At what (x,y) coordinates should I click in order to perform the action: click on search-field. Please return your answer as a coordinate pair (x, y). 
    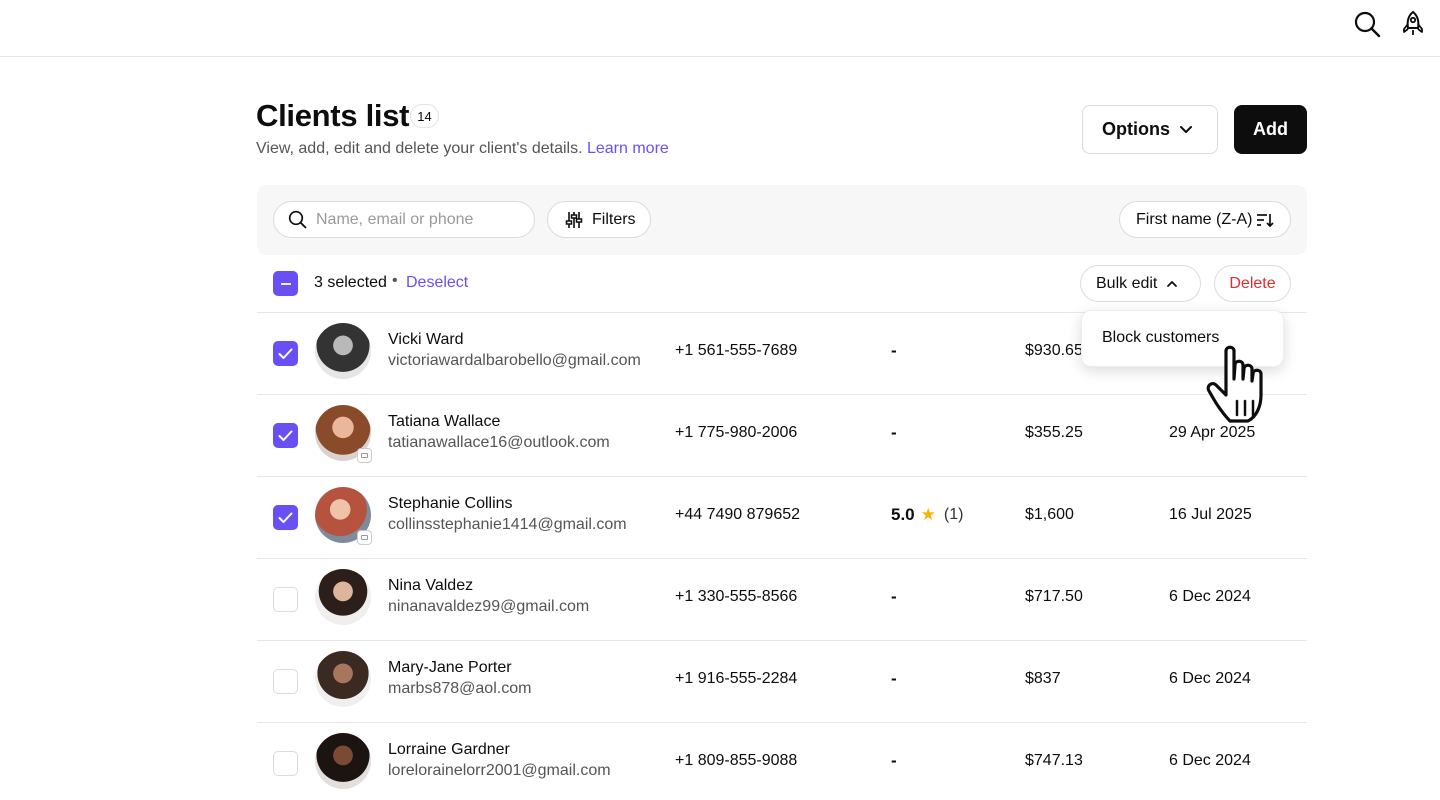
    Looking at the image, I should click on (404, 219).